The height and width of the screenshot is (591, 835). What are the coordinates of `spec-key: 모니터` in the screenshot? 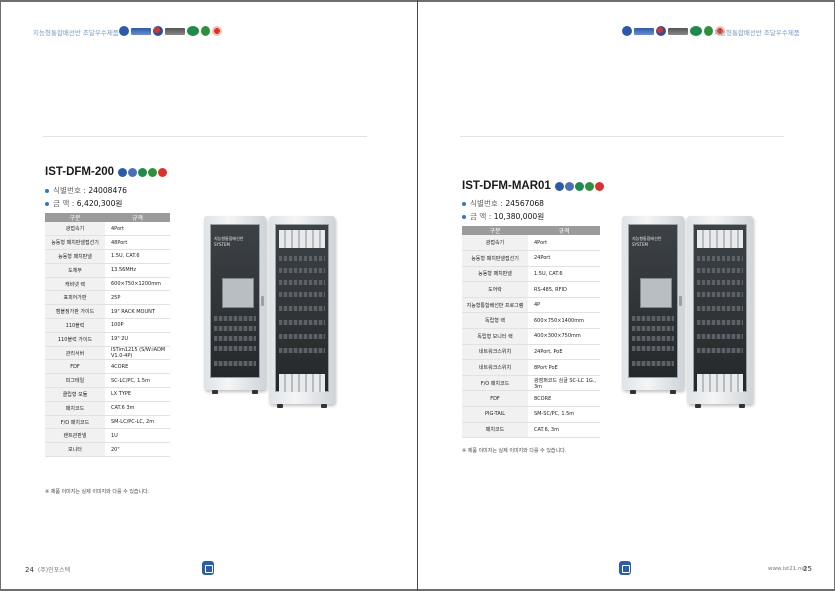 It's located at (75, 450).